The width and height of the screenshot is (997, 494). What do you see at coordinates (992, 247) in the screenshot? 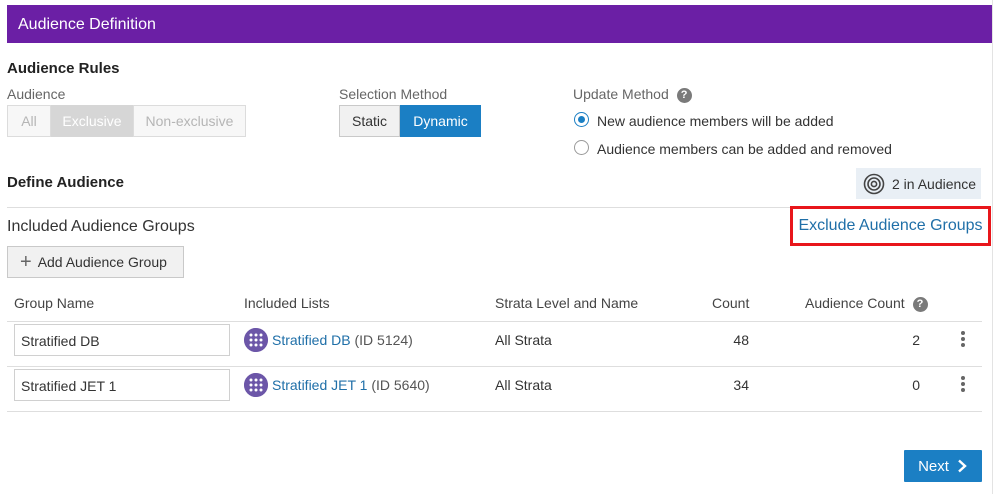
I see `panel-edge` at bounding box center [992, 247].